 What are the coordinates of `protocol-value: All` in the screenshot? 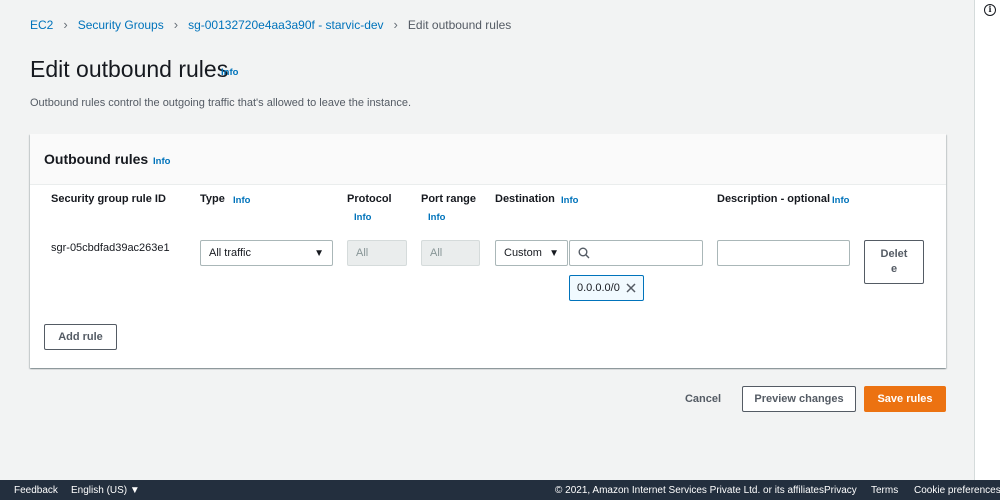 It's located at (362, 253).